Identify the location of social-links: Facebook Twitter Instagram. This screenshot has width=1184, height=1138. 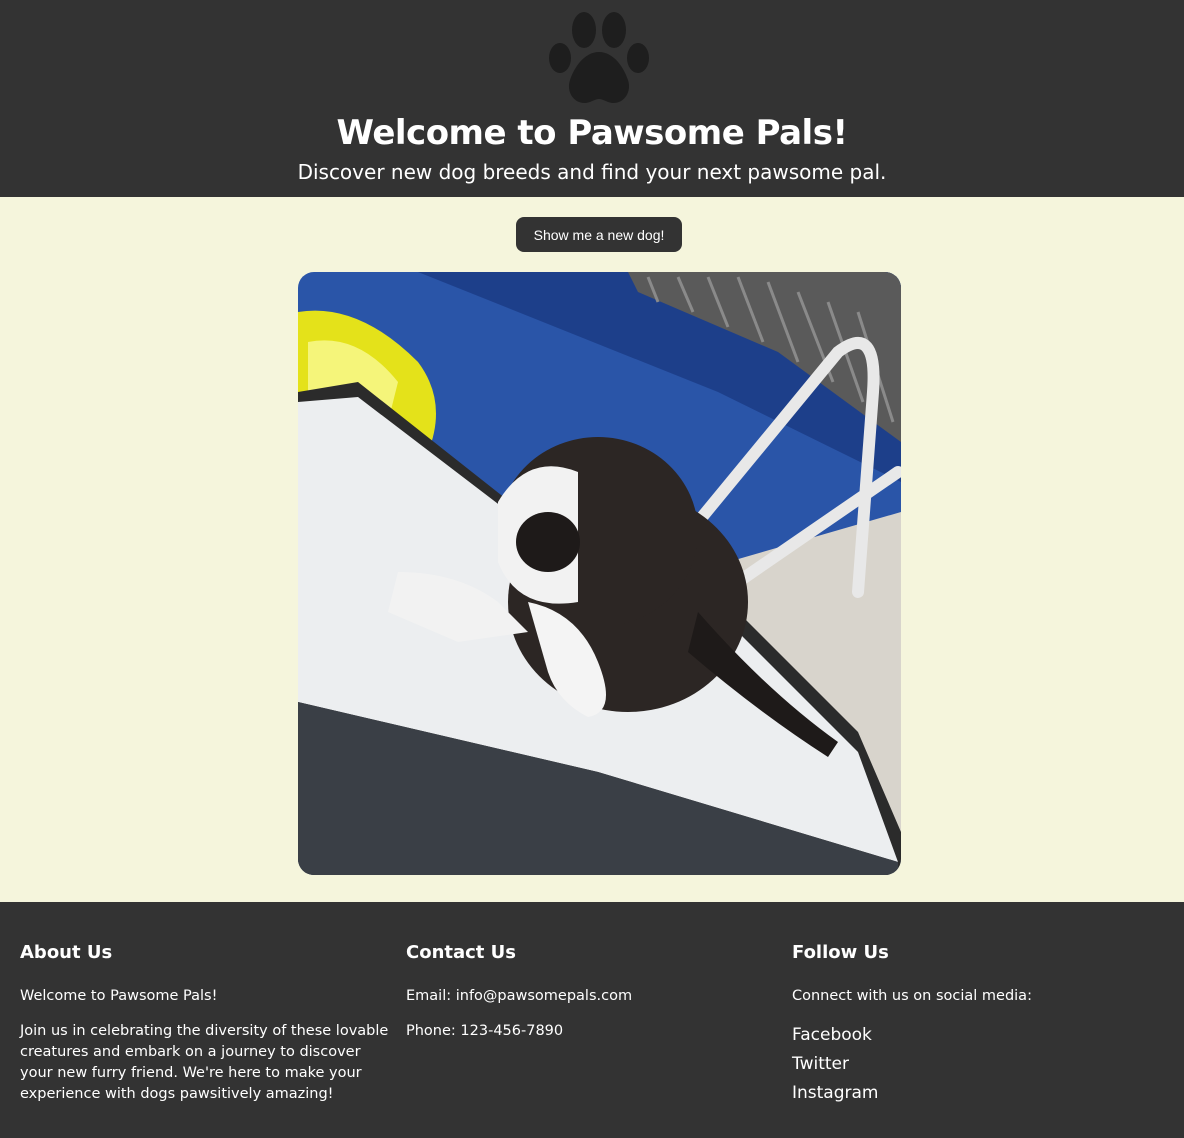
(835, 1064).